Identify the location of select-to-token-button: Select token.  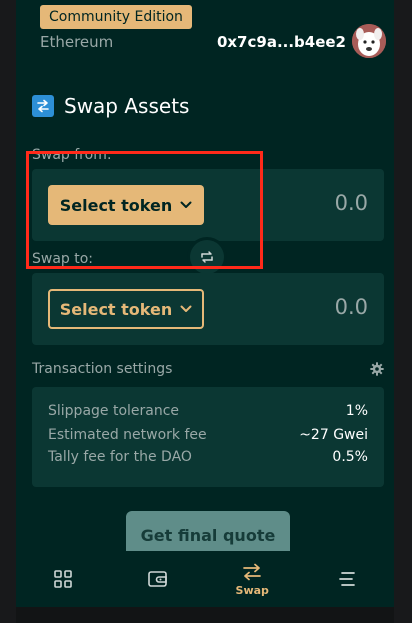
(126, 309).